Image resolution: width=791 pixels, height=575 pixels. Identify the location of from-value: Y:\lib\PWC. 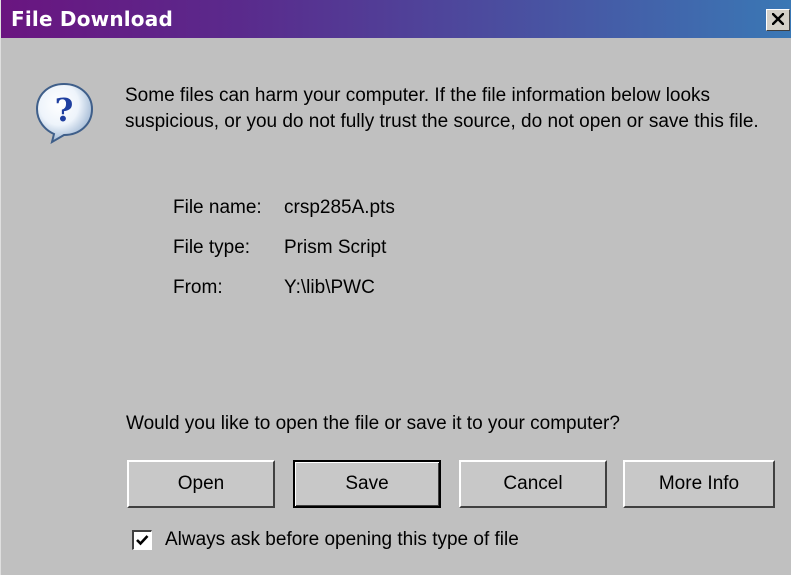
(329, 287).